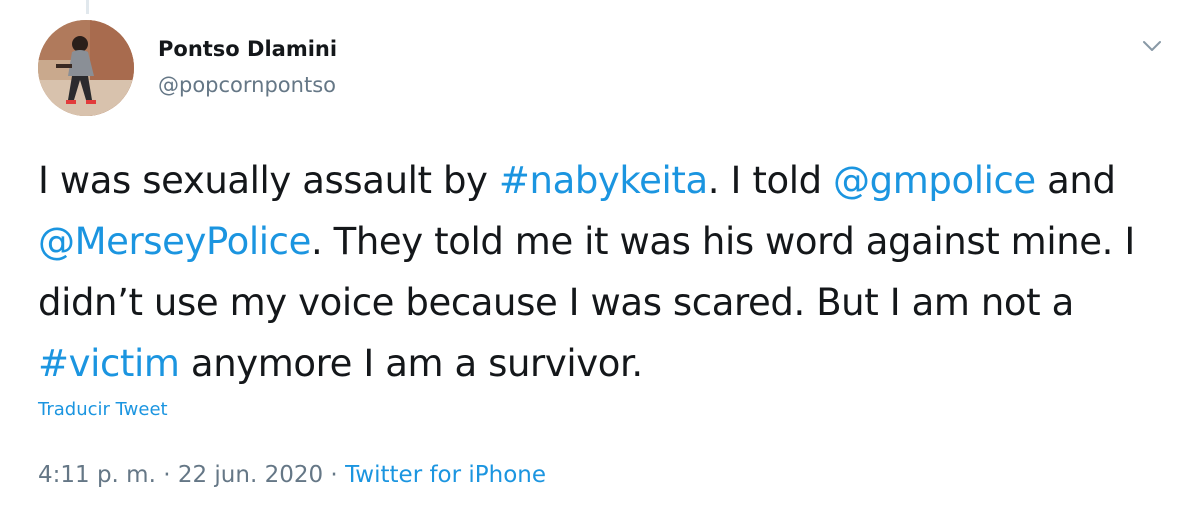 The height and width of the screenshot is (522, 1200). Describe the element at coordinates (603, 180) in the screenshot. I see `hashtag-link: #nabykeita` at that location.